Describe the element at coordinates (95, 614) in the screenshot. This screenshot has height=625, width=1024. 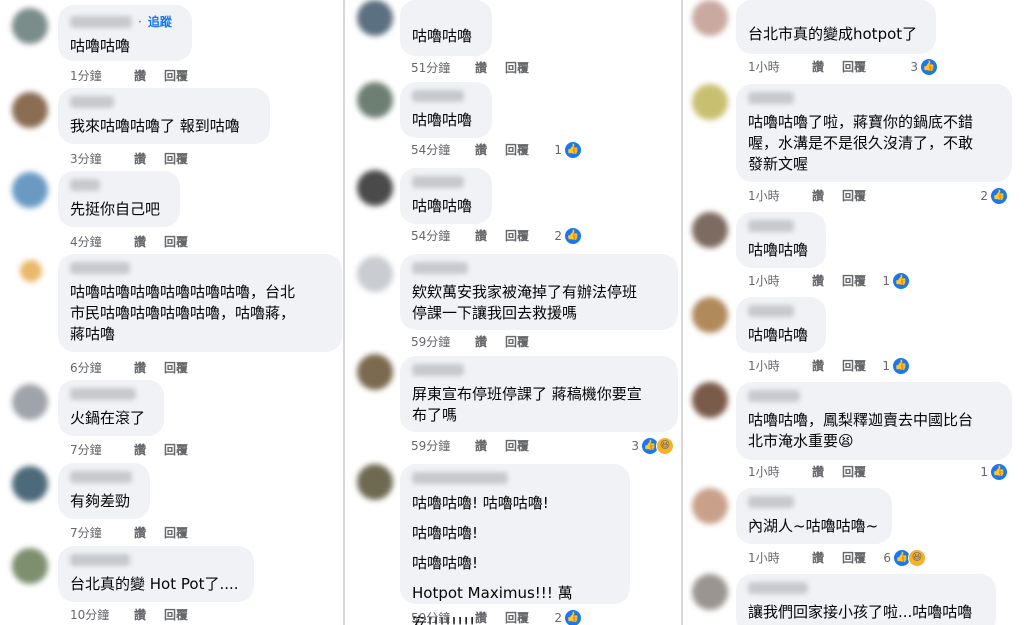
I see `timestamp: 10分鐘` at that location.